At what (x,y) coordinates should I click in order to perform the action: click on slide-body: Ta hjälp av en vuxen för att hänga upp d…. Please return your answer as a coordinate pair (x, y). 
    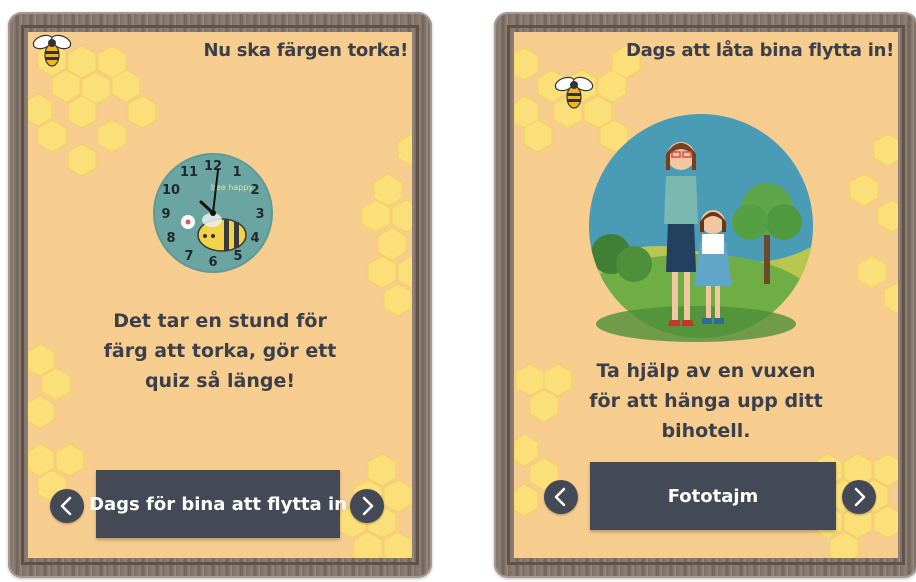
    Looking at the image, I should click on (706, 401).